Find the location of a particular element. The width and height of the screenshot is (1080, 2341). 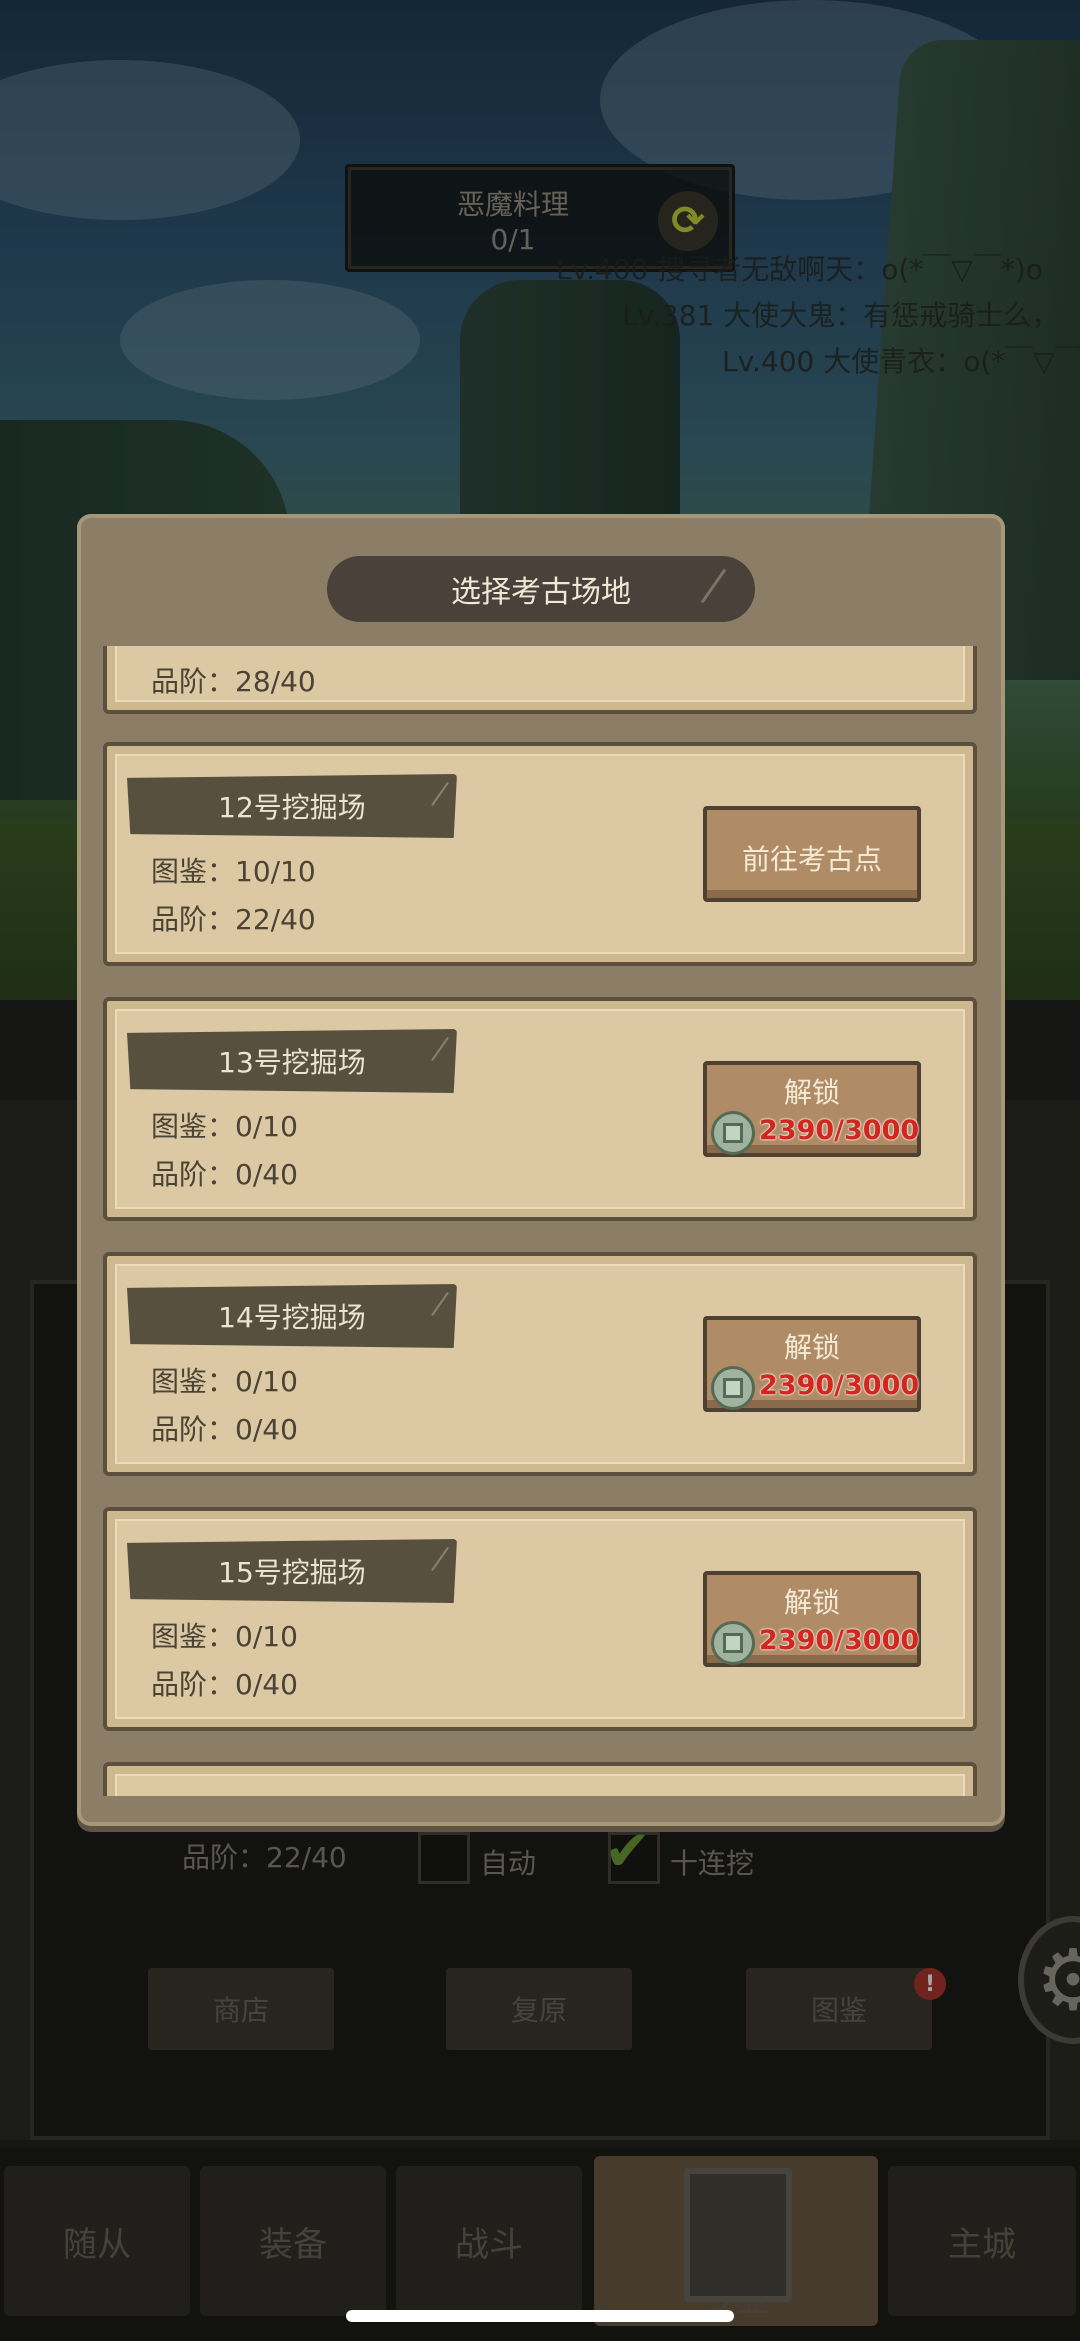

site-name: 12号挖掘场 is located at coordinates (292, 806).